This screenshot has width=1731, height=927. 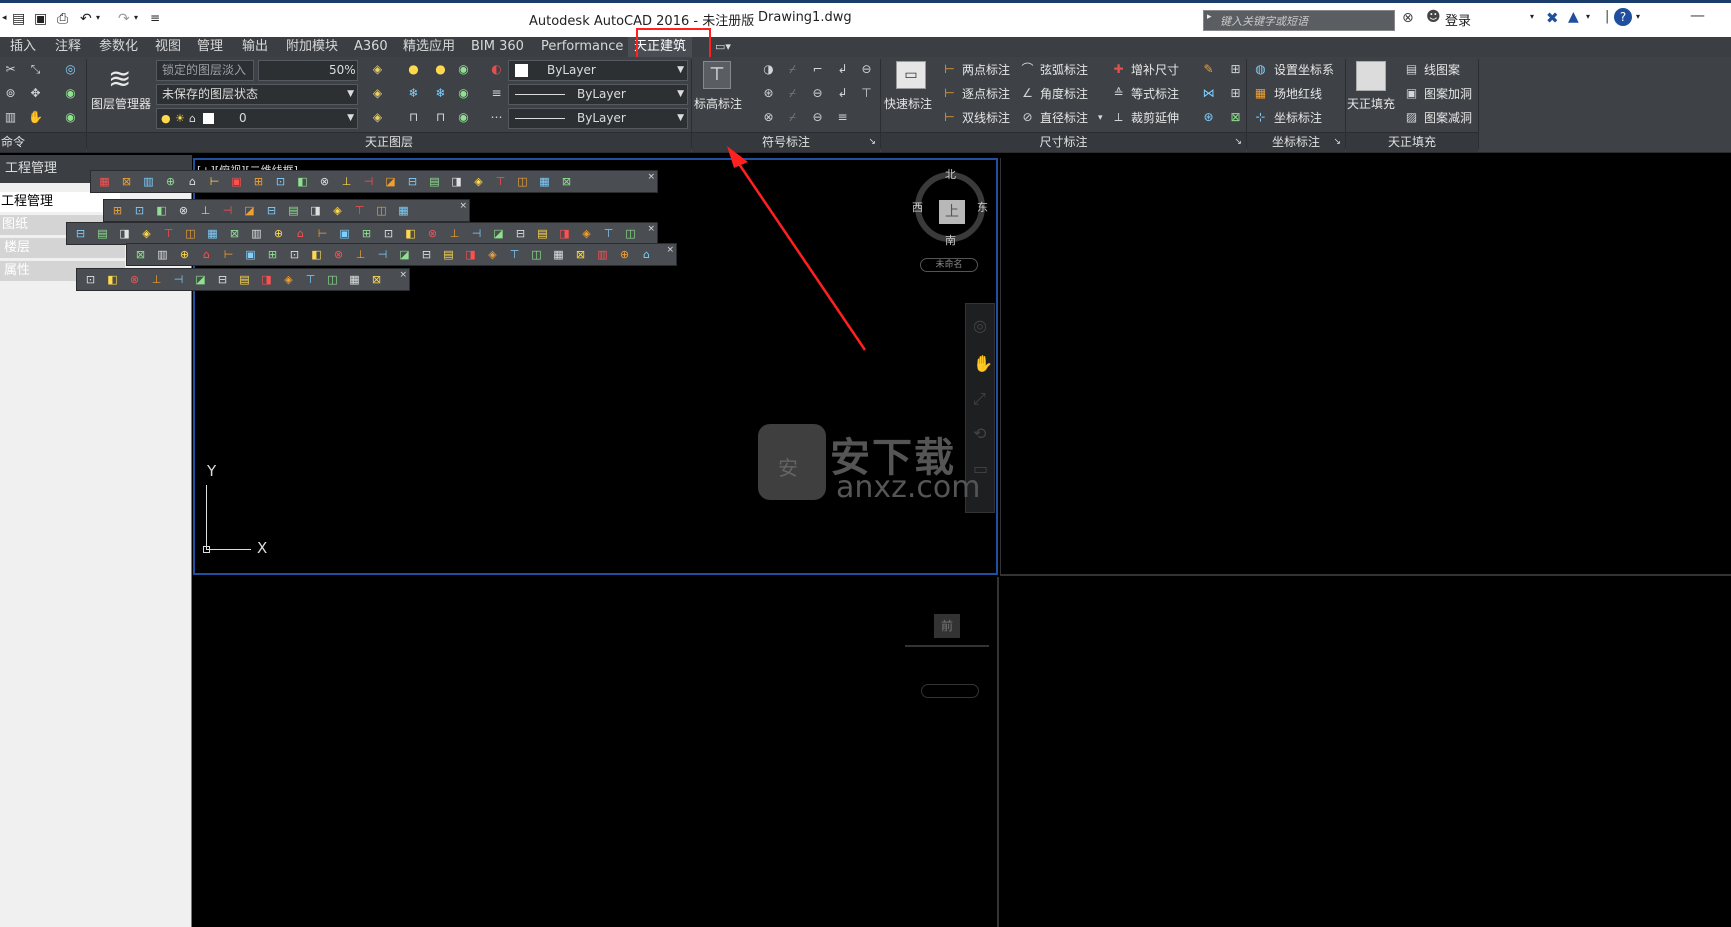 What do you see at coordinates (737, 157) in the screenshot?
I see `arrow-head` at bounding box center [737, 157].